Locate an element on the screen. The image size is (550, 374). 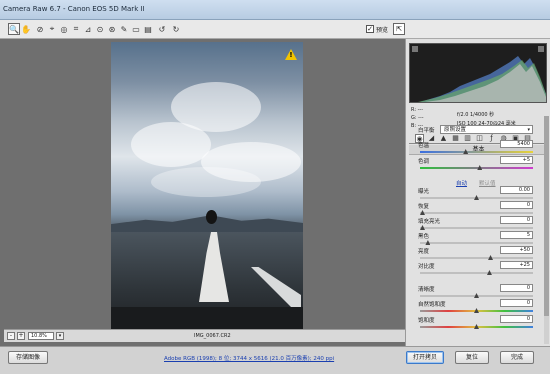
rotate-right-icon: ↻ is located at coordinates (176, 29).